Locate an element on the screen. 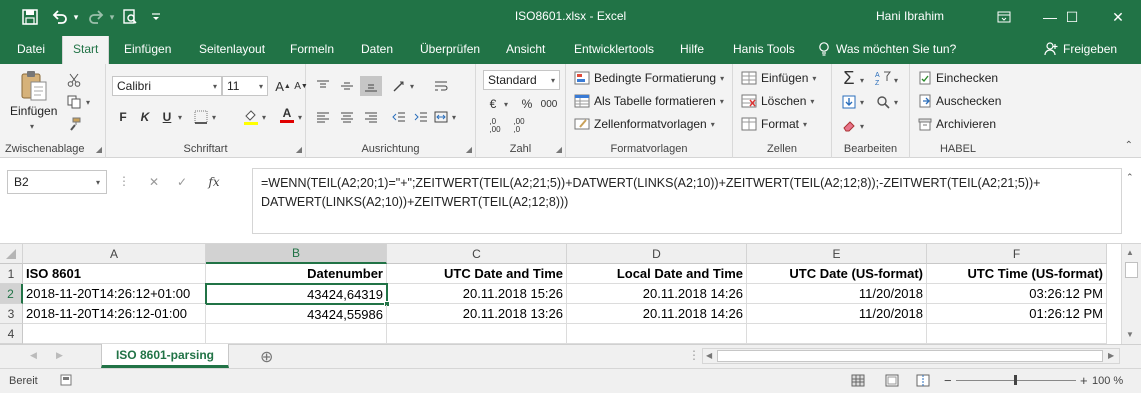  merge-dropdown-icon: ▾ is located at coordinates (454, 117).